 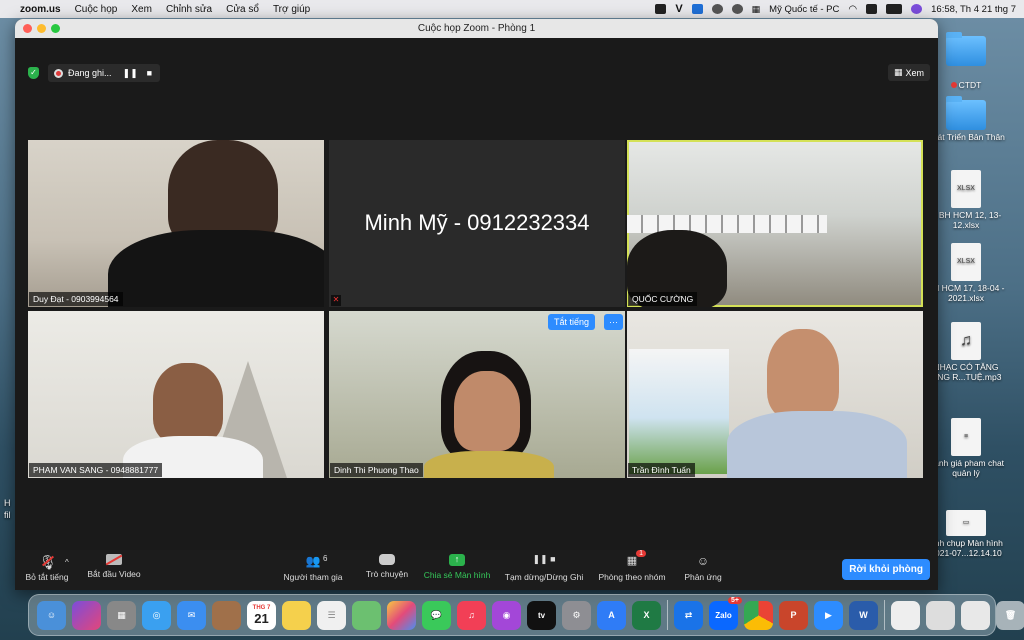 I want to click on camera-icon, so click(x=661, y=9).